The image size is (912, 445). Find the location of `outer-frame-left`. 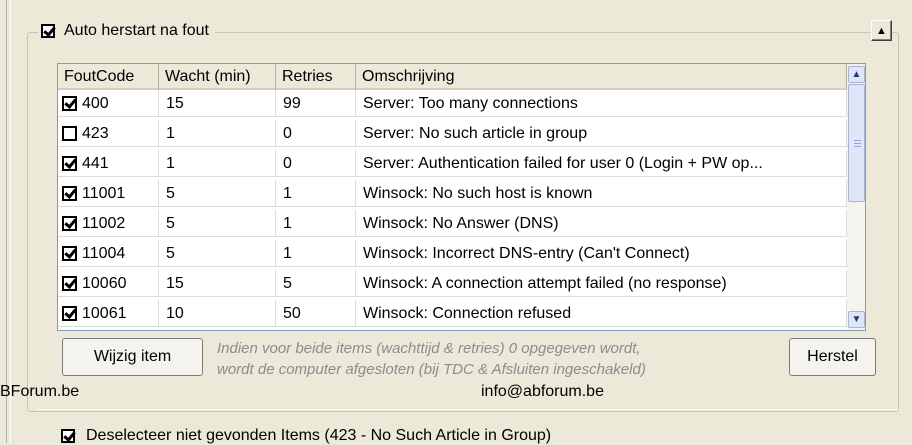

outer-frame-left is located at coordinates (6, 221).